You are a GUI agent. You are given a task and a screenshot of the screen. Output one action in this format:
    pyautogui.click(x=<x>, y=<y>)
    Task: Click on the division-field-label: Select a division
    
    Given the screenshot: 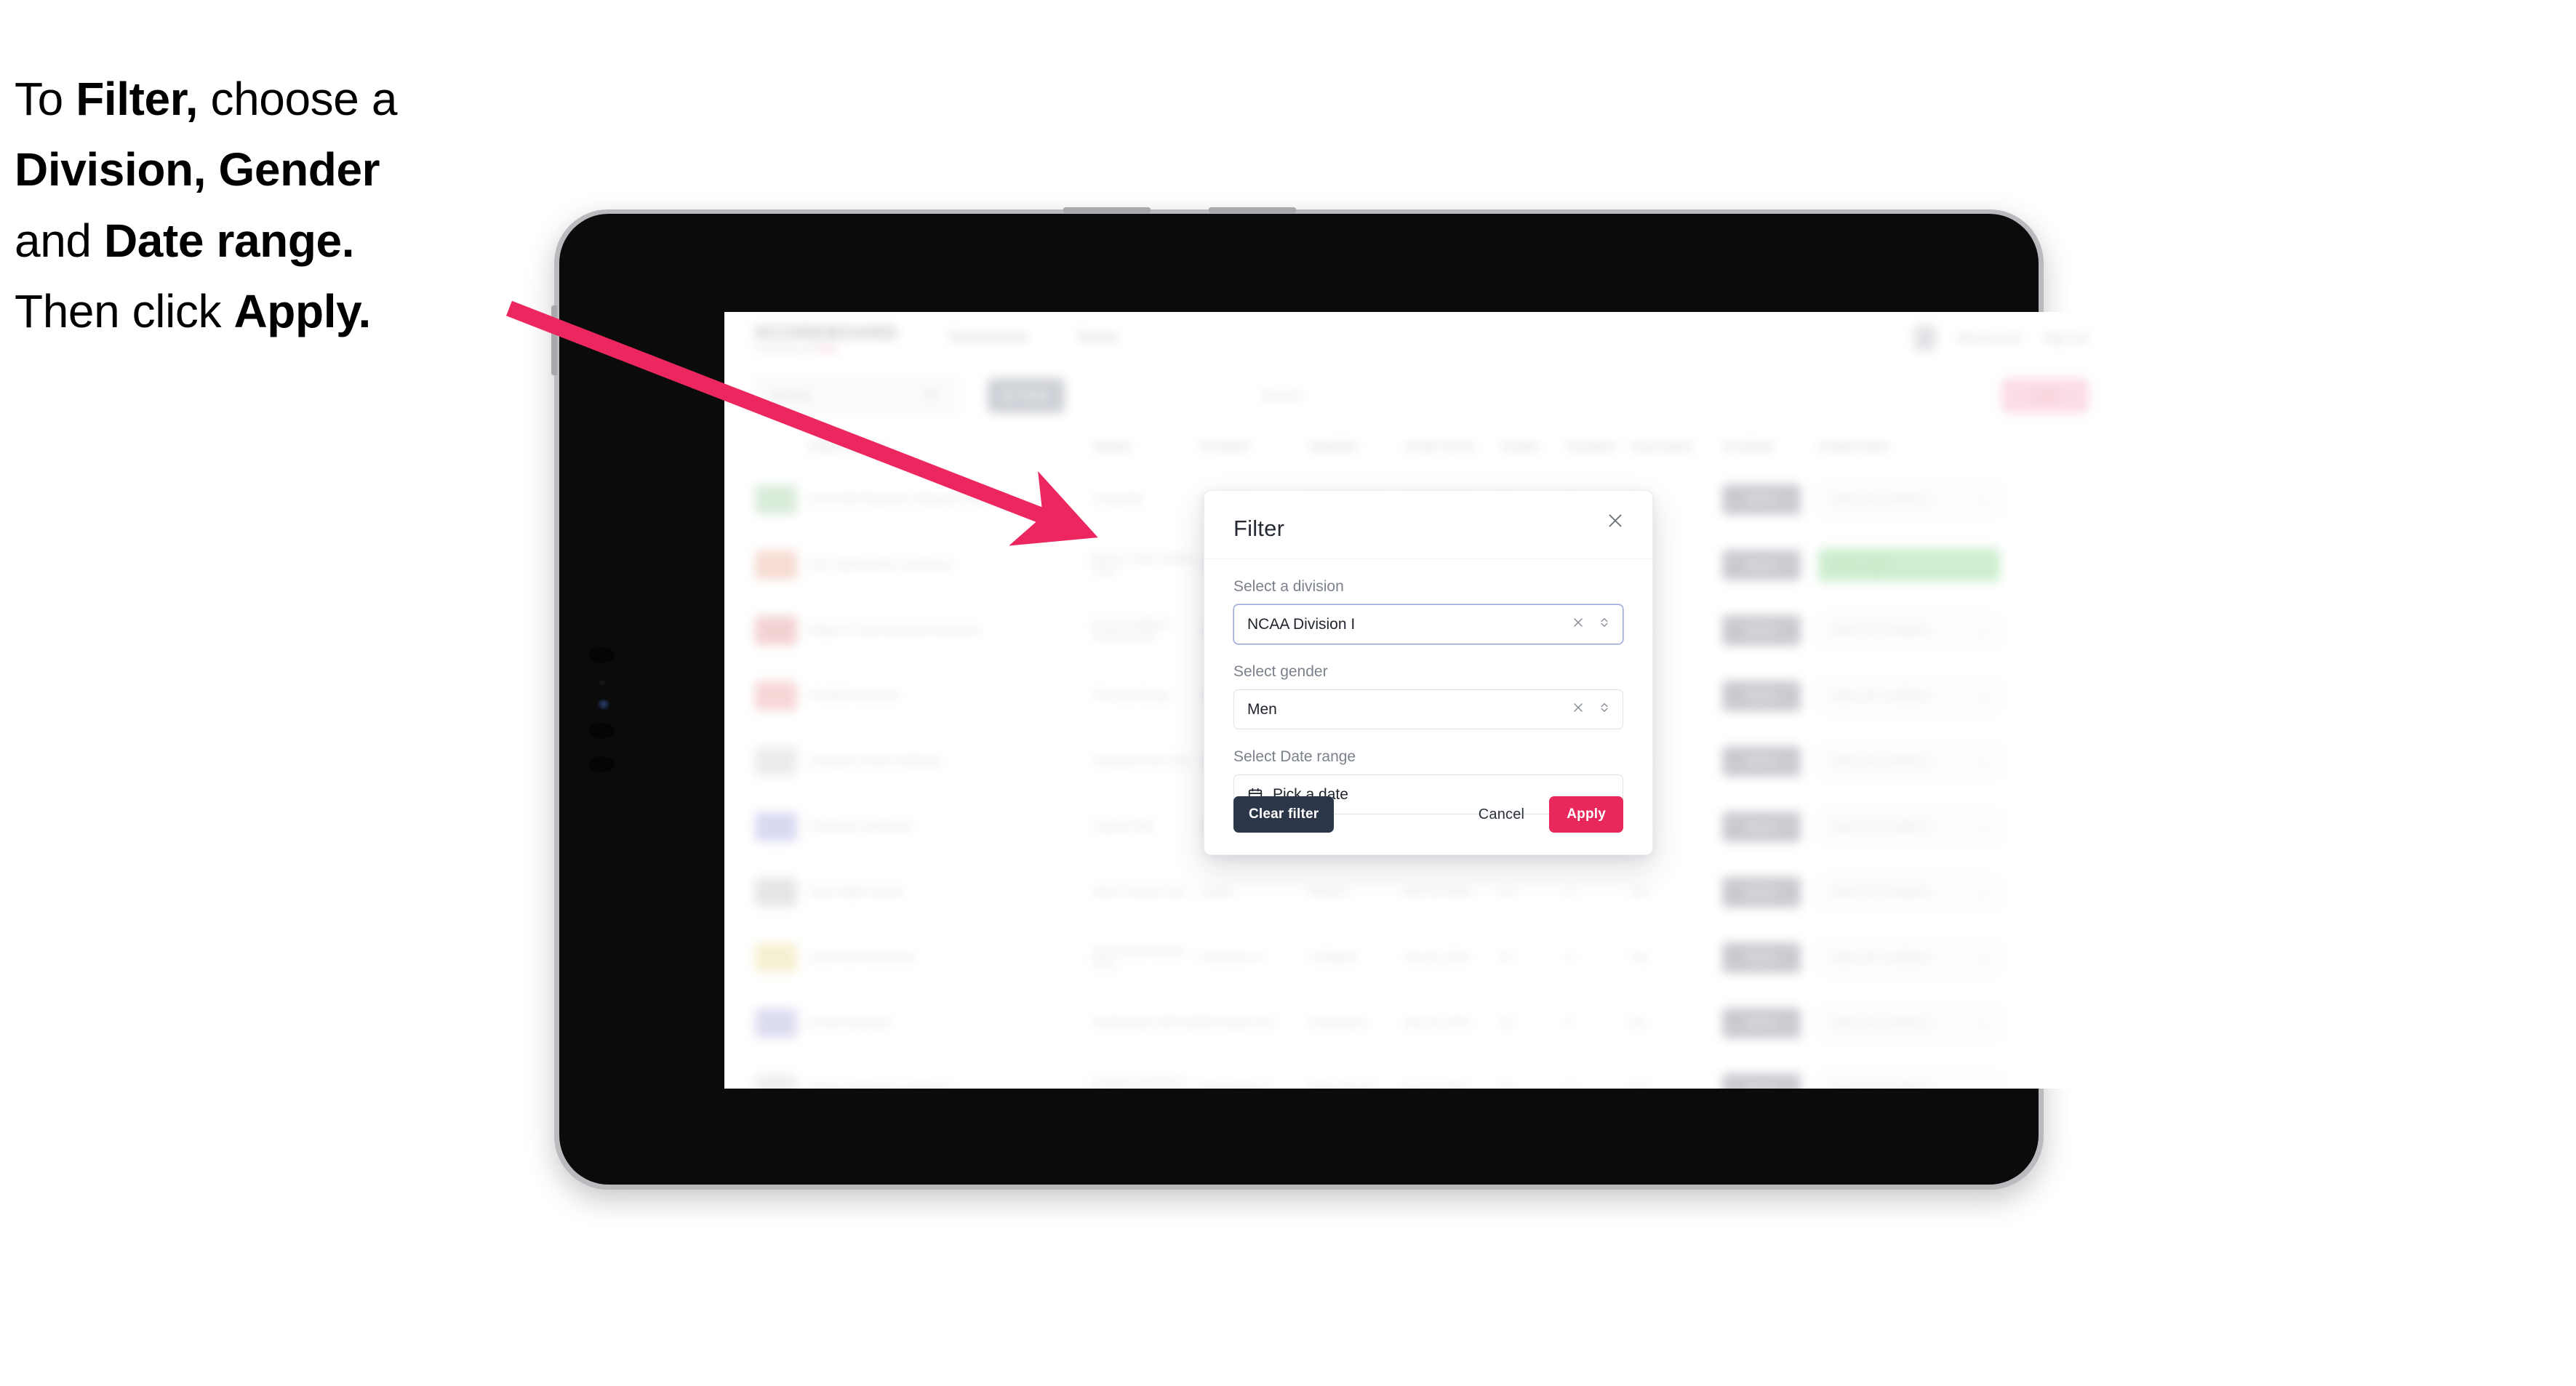 What is the action you would take?
    pyautogui.click(x=1288, y=587)
    